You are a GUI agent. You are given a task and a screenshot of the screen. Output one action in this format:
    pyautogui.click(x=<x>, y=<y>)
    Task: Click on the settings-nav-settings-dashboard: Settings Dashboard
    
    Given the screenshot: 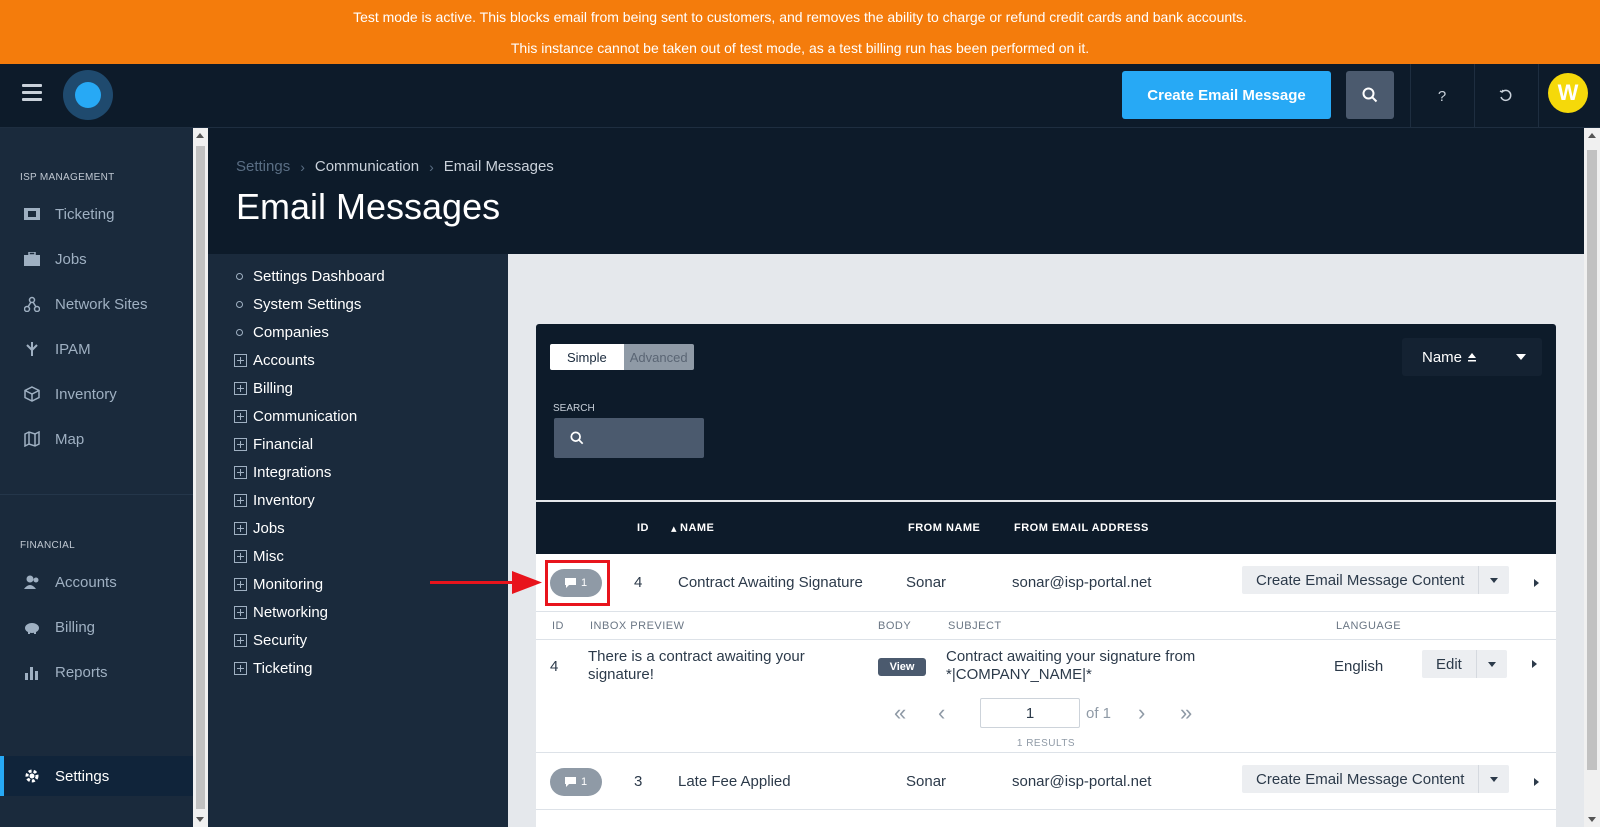 What is the action you would take?
    pyautogui.click(x=305, y=276)
    